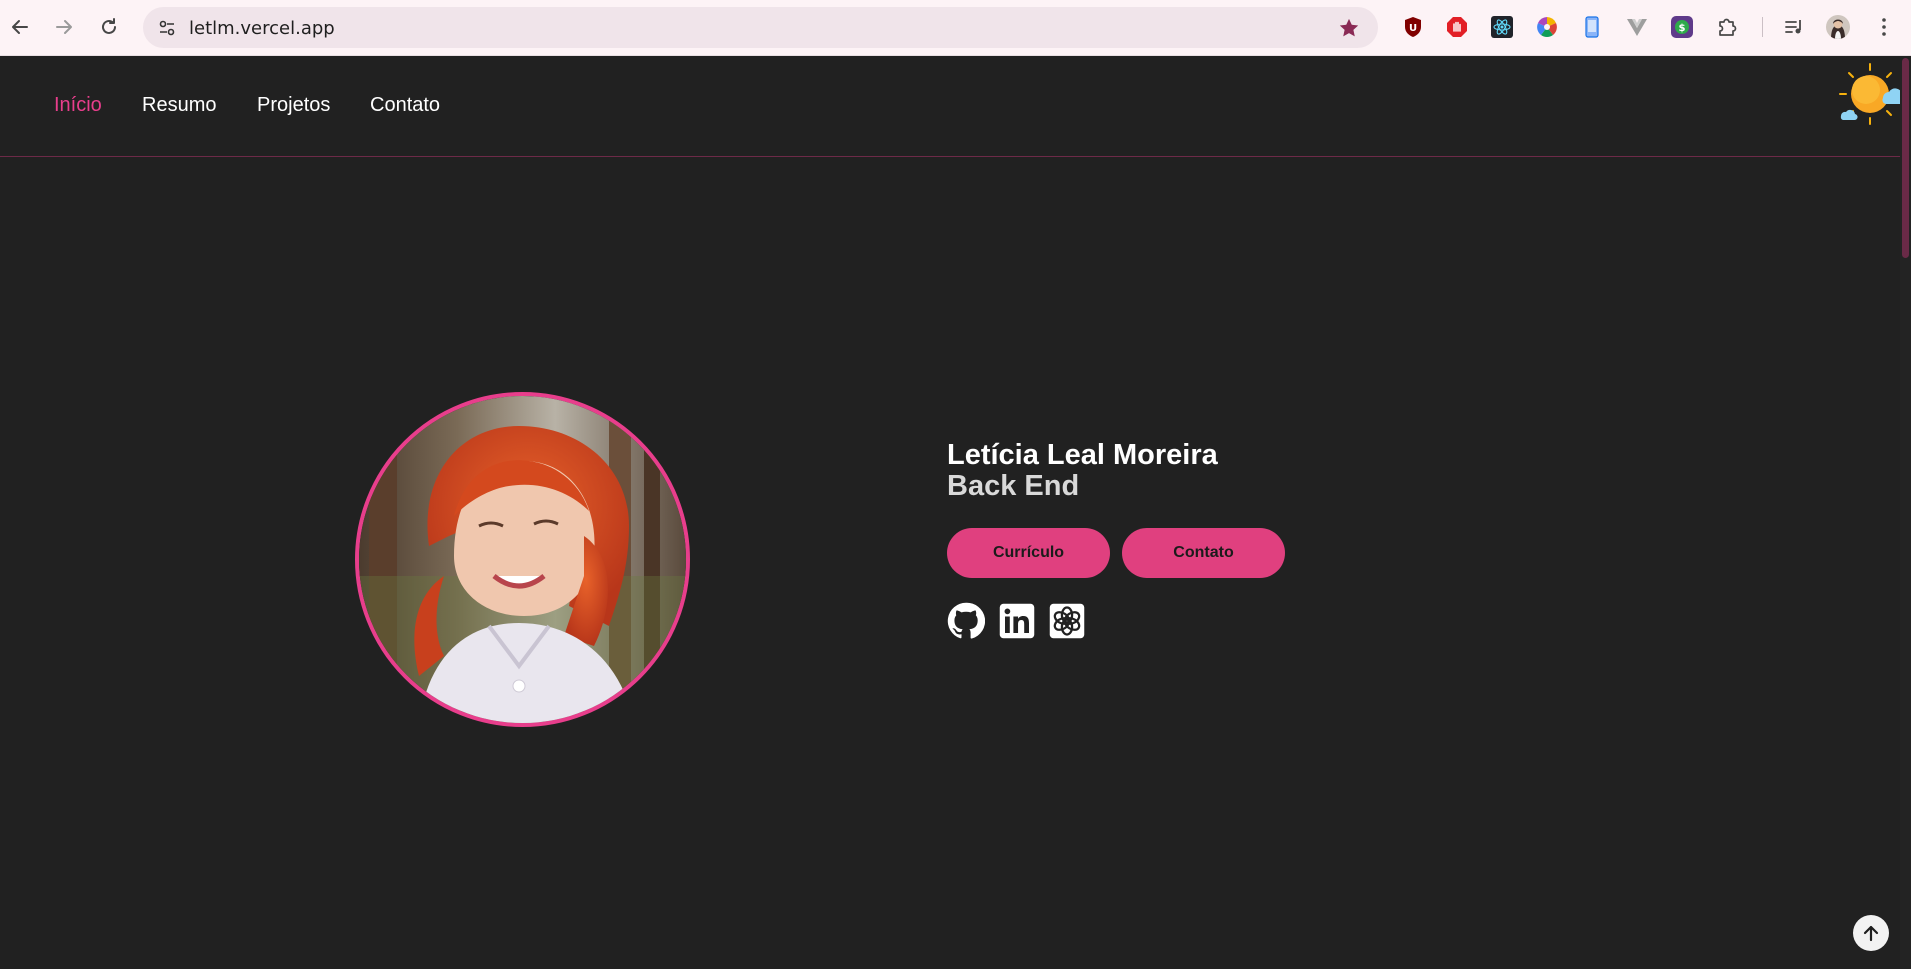  I want to click on color-wheel-icon, so click(1547, 27).